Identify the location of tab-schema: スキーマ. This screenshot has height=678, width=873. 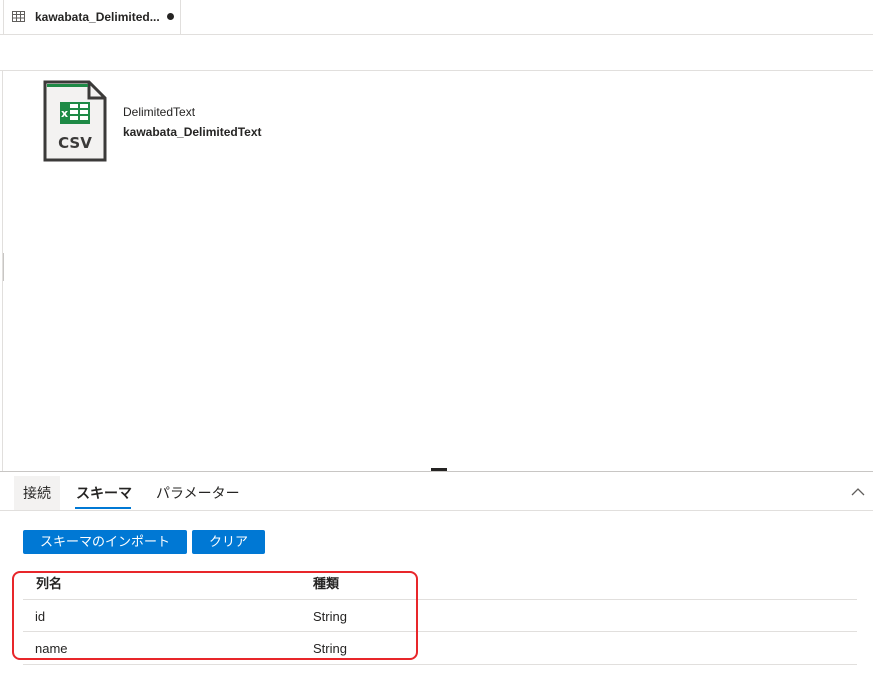
(104, 493).